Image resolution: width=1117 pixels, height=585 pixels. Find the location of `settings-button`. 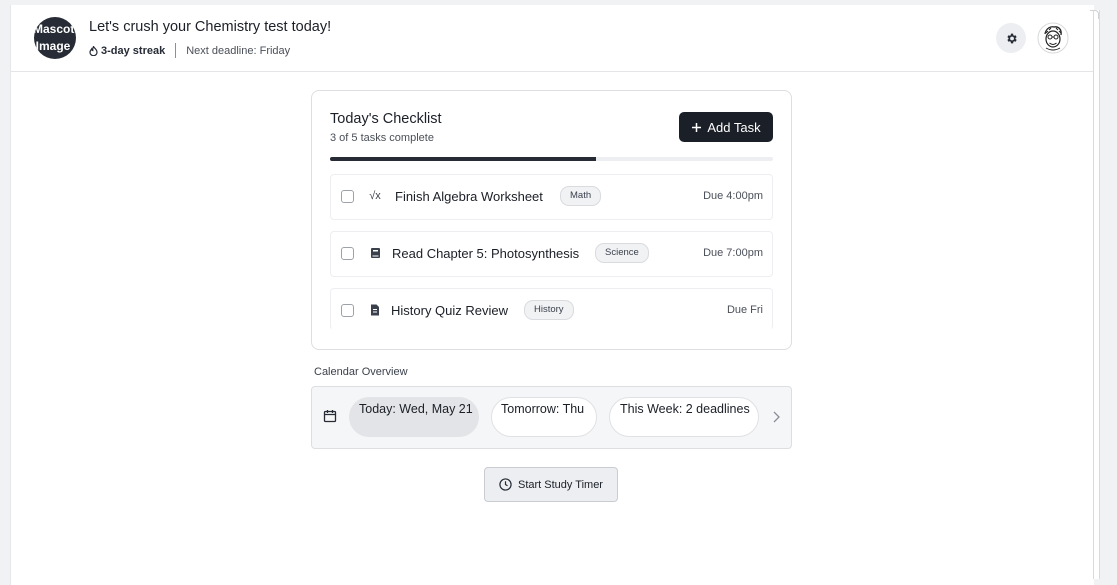

settings-button is located at coordinates (1011, 38).